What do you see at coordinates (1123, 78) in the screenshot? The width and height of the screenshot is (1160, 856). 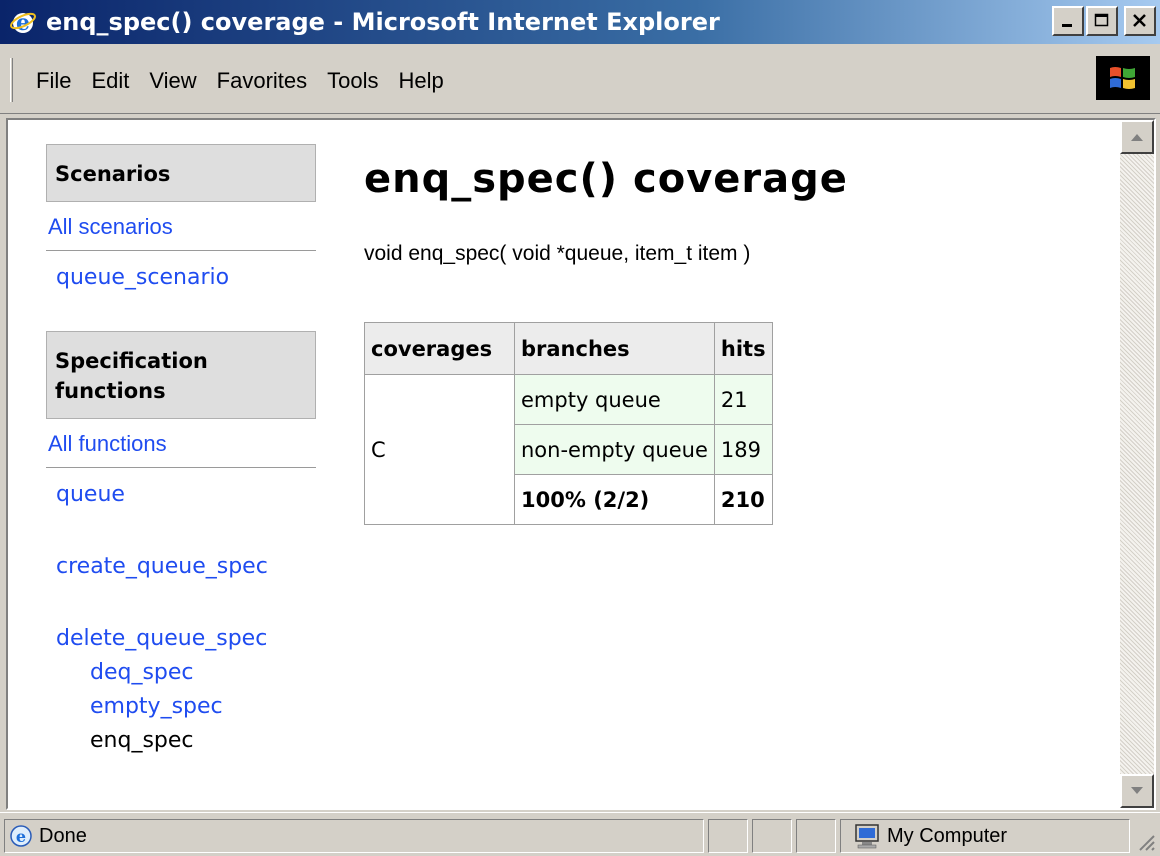 I see `windows-logo-icon` at bounding box center [1123, 78].